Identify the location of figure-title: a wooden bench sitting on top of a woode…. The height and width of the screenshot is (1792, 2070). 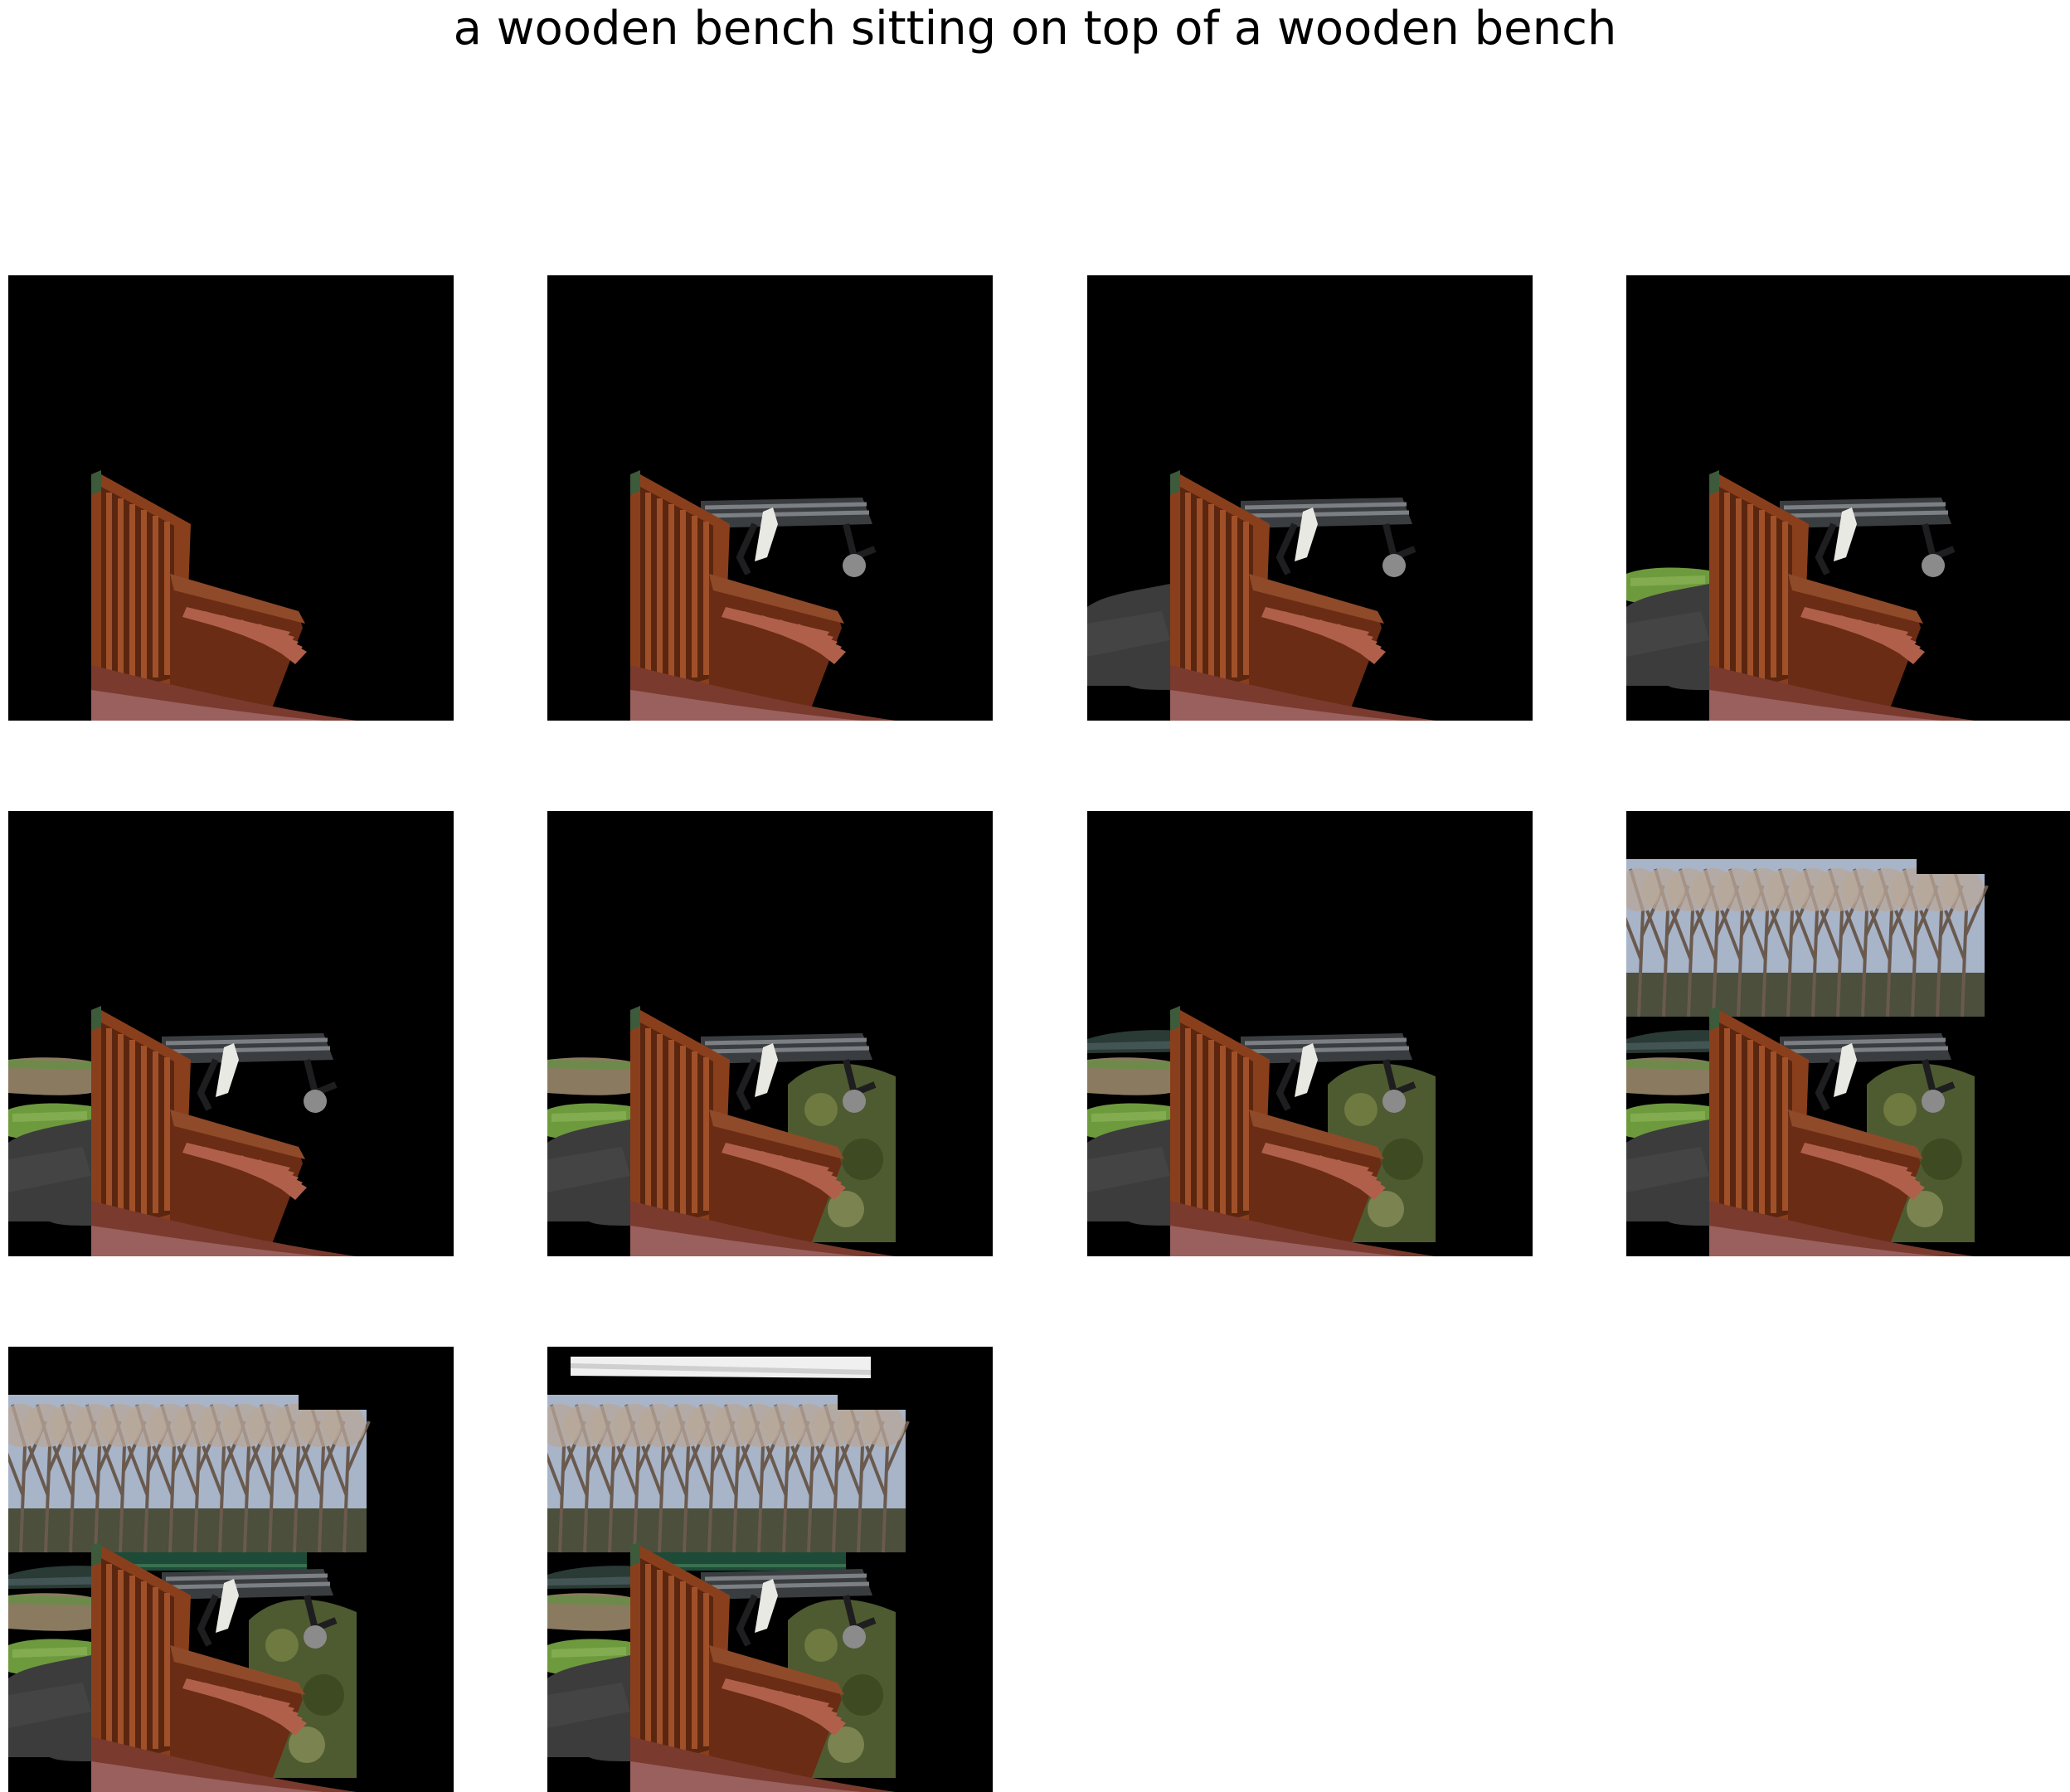
(1035, 29).